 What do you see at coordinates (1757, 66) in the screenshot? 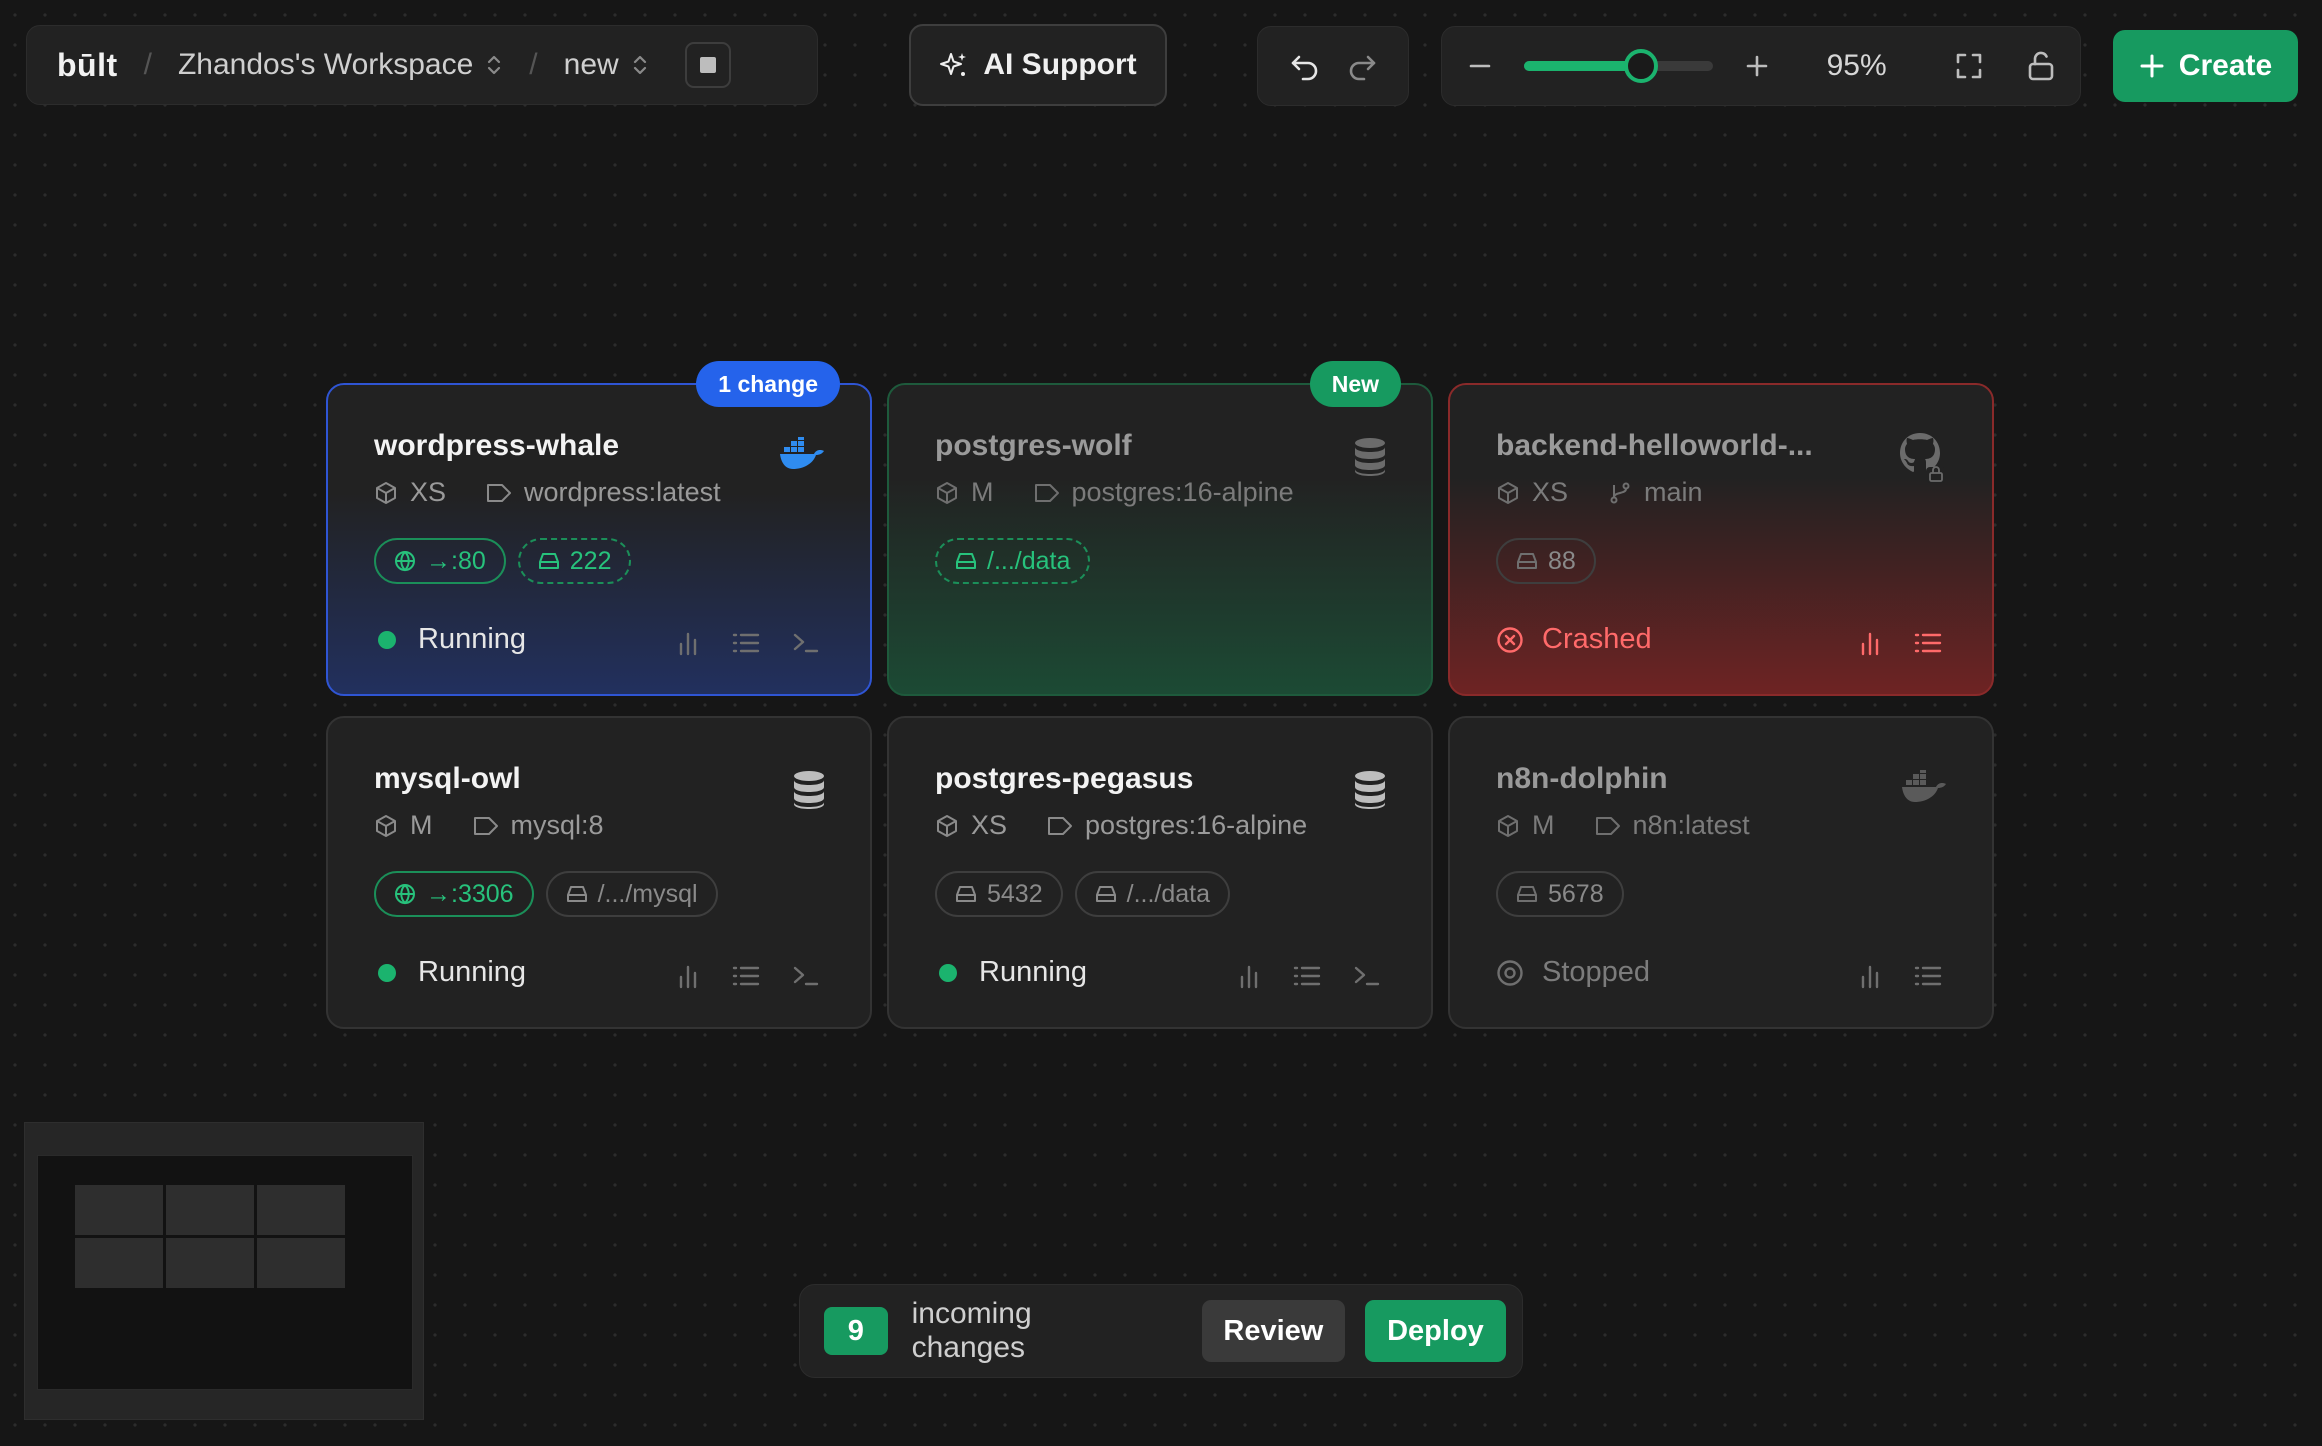
I see `zoom-in-icon` at bounding box center [1757, 66].